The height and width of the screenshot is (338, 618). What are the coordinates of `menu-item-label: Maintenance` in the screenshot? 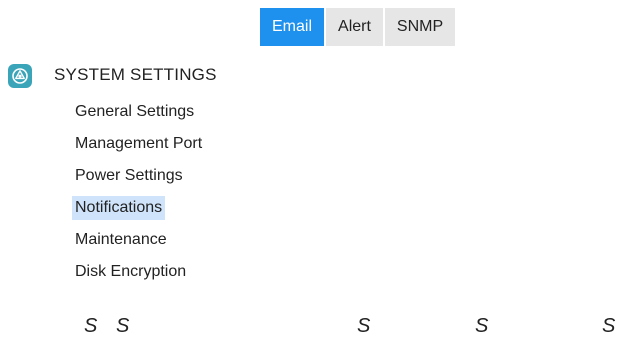 It's located at (121, 239).